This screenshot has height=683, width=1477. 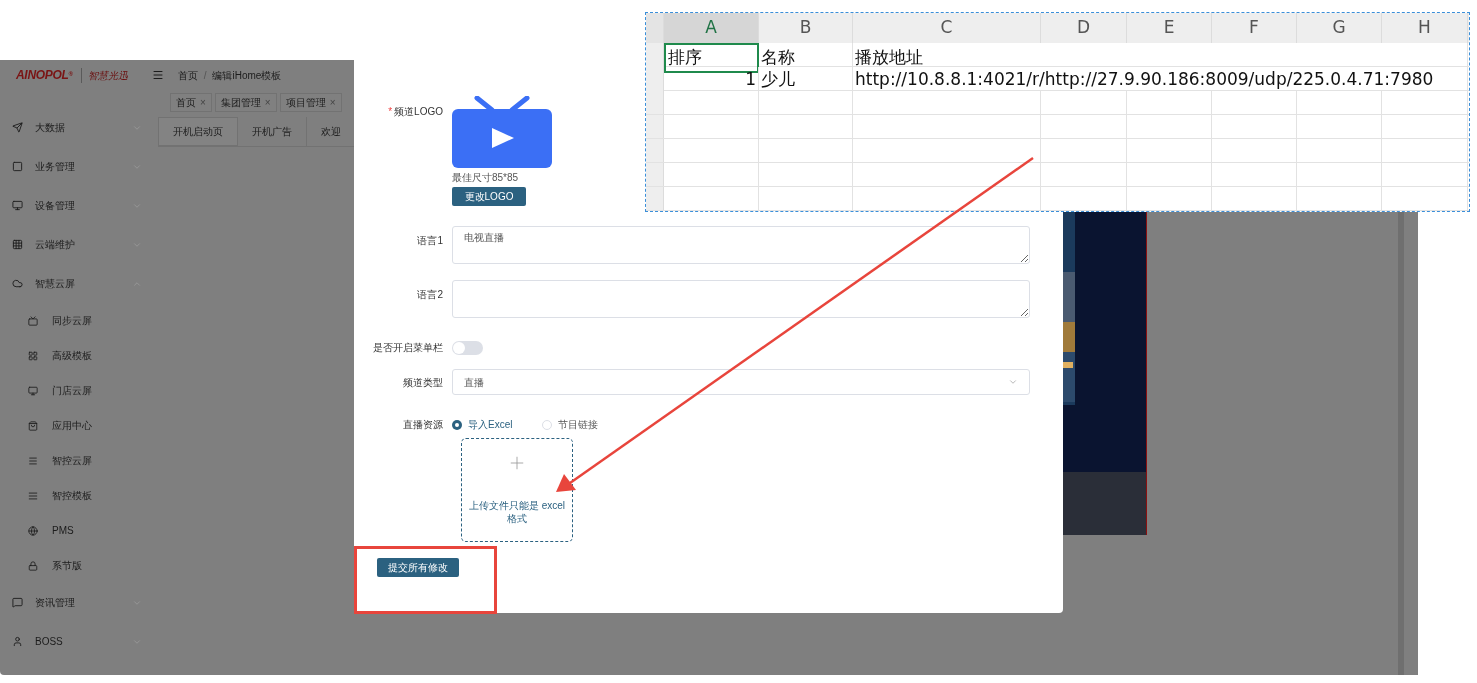 I want to click on column-header: F, so click(x=1254, y=28).